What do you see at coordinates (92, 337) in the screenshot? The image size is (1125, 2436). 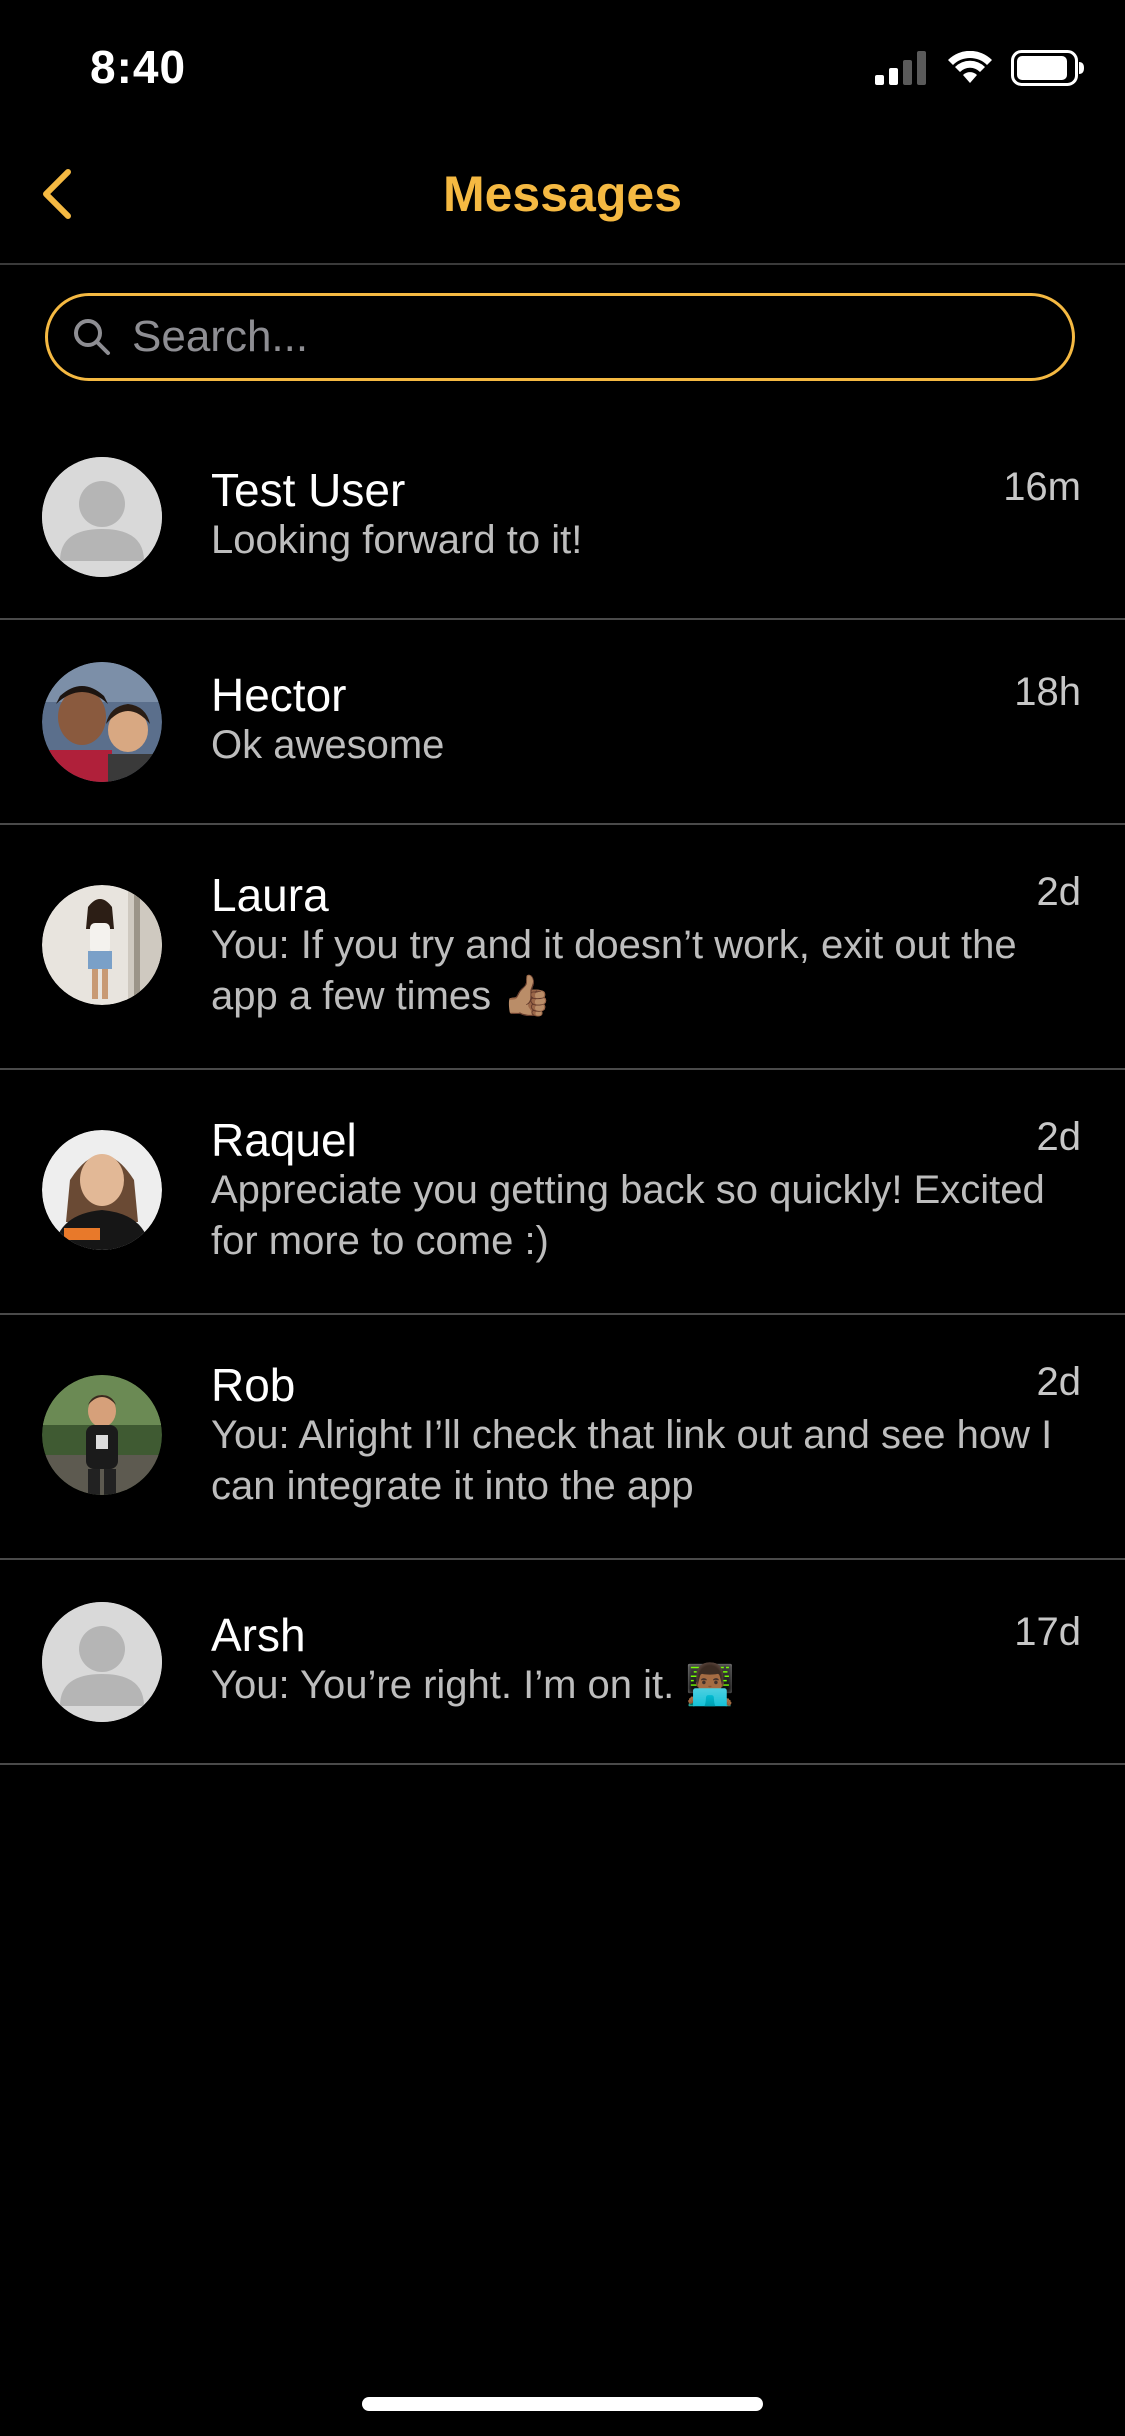 I see `search-icon` at bounding box center [92, 337].